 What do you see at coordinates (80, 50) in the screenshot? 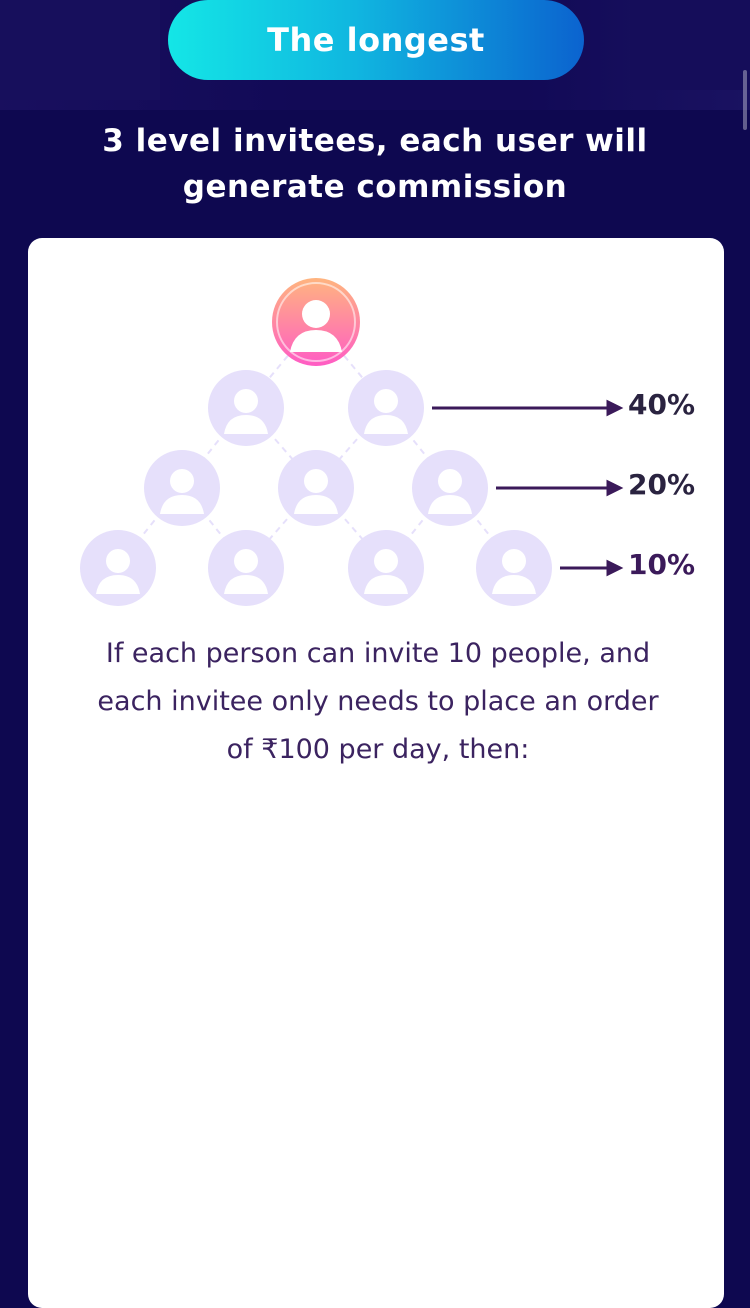
I see `header-background-block-left` at bounding box center [80, 50].